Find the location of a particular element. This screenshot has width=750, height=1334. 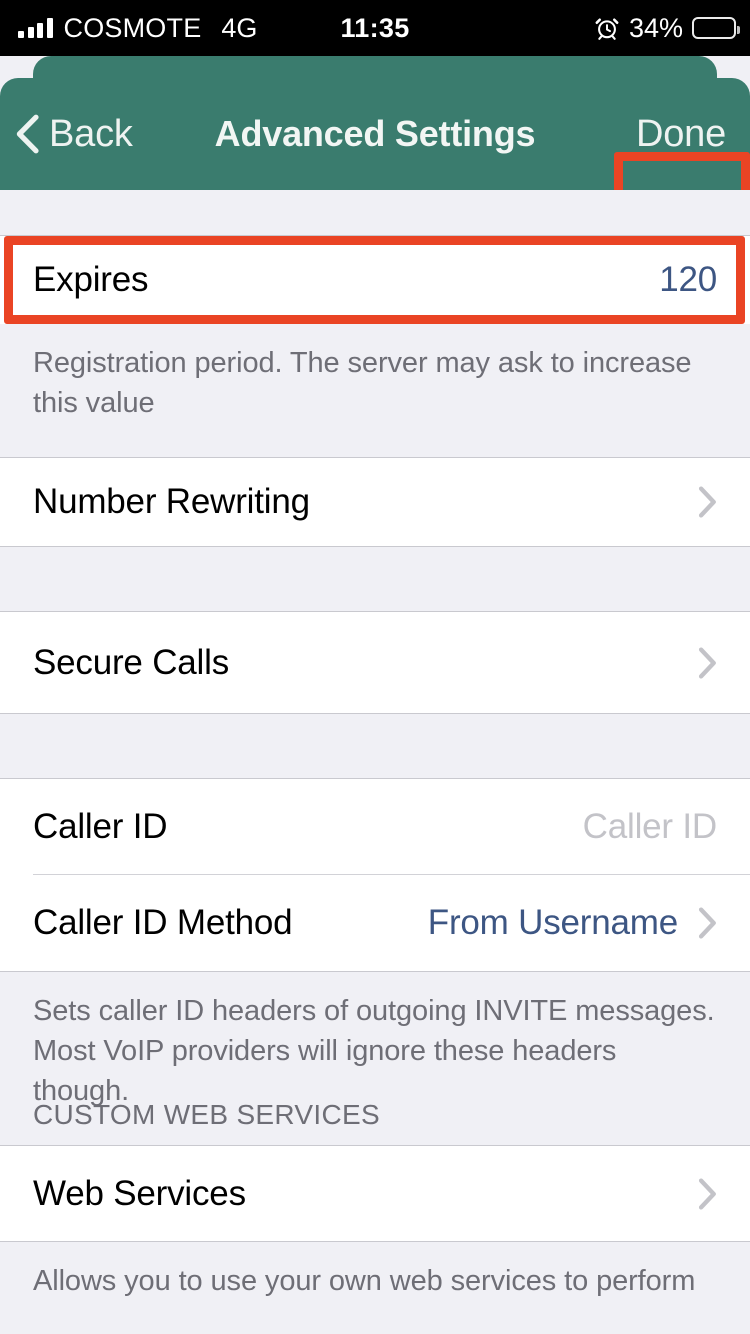

caller-id-row: Caller ID Caller ID is located at coordinates (375, 827).